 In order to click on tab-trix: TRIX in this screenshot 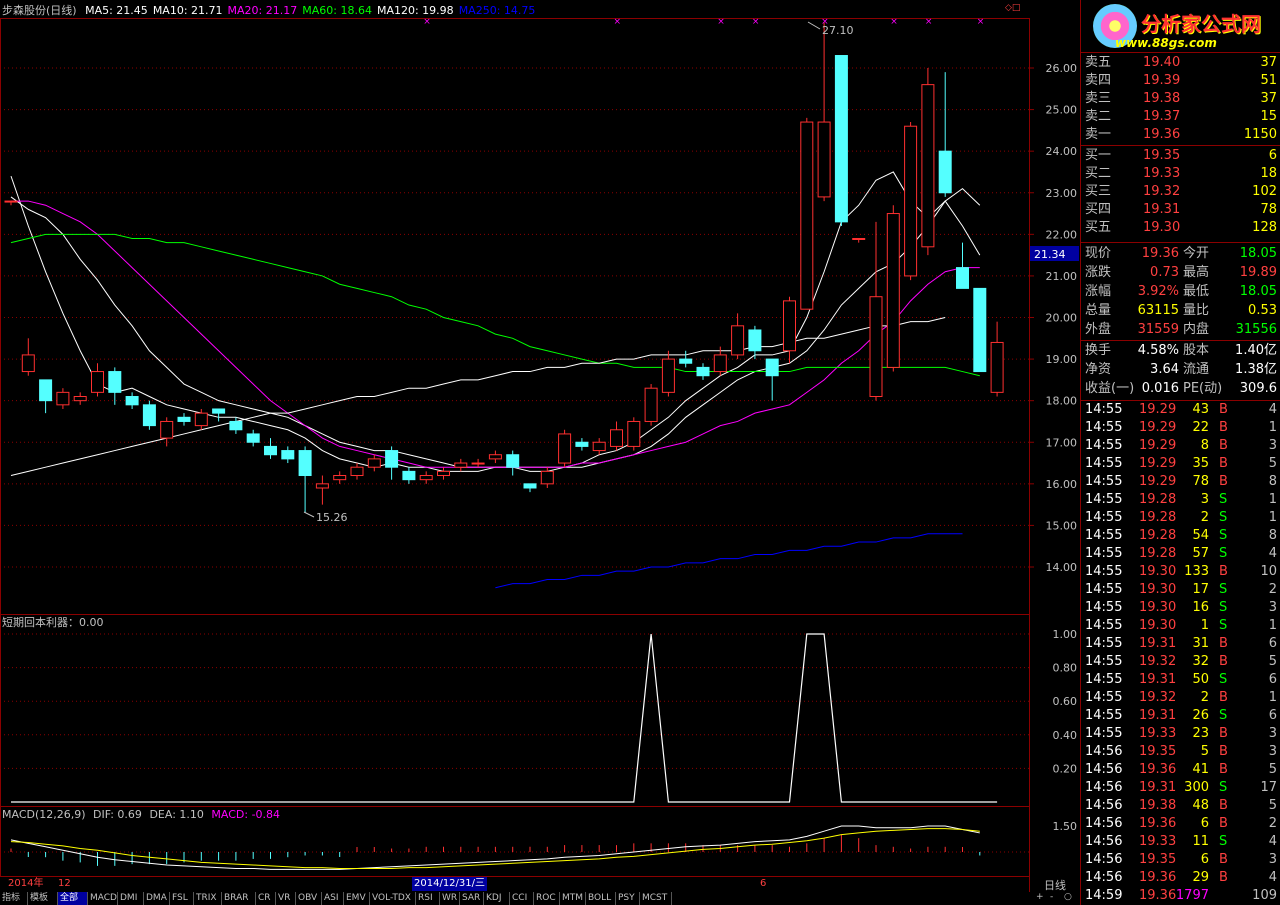, I will do `click(208, 898)`.